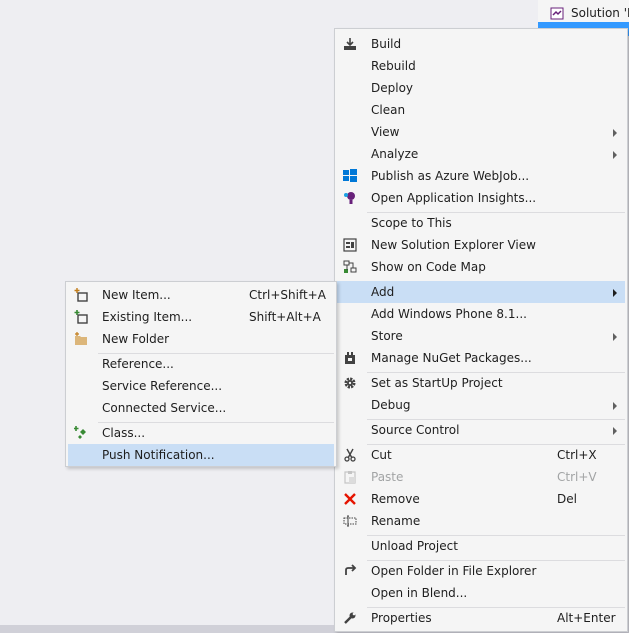 Image resolution: width=629 pixels, height=633 pixels. I want to click on gear-icon, so click(350, 383).